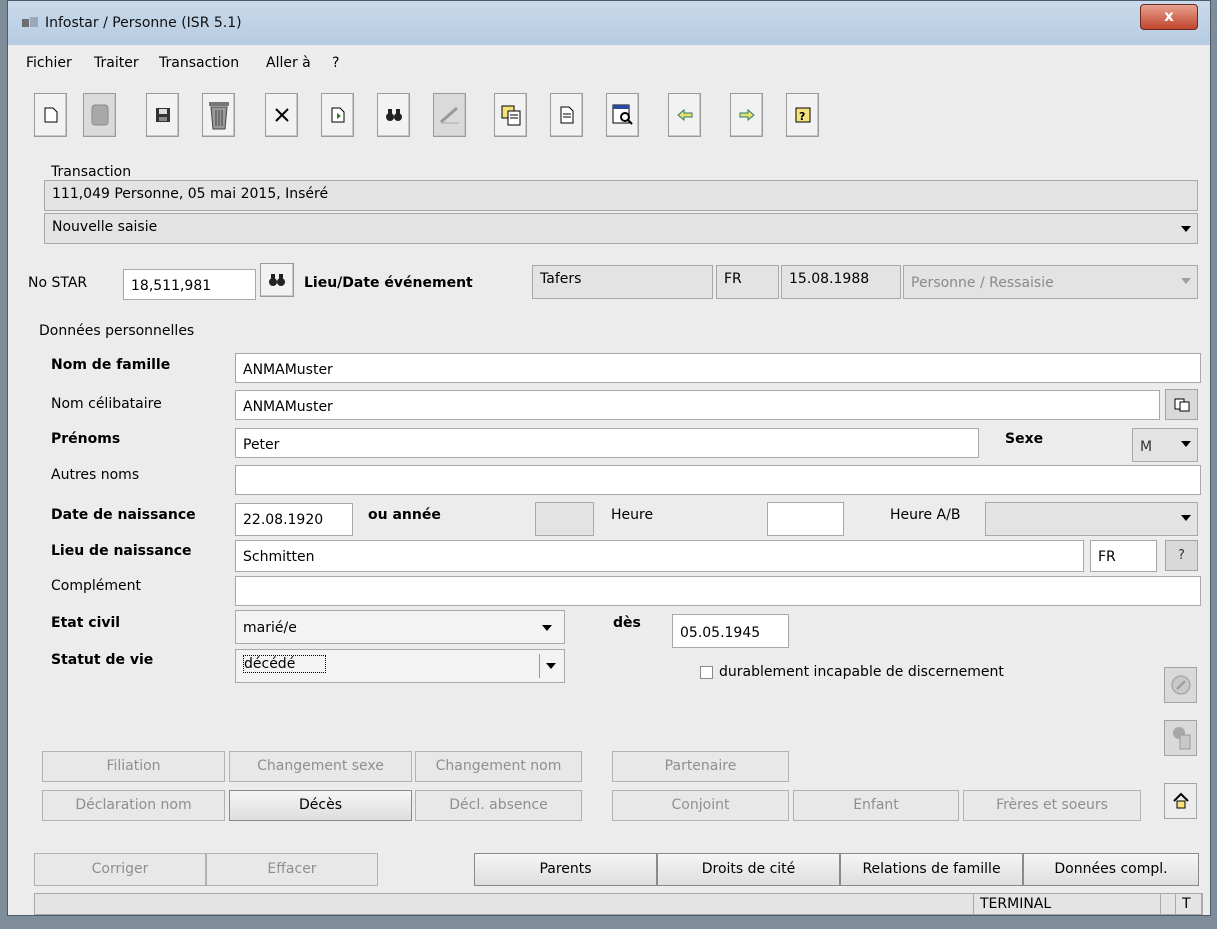 The image size is (1217, 929). What do you see at coordinates (876, 805) in the screenshot?
I see `enfant-button: Enfant` at bounding box center [876, 805].